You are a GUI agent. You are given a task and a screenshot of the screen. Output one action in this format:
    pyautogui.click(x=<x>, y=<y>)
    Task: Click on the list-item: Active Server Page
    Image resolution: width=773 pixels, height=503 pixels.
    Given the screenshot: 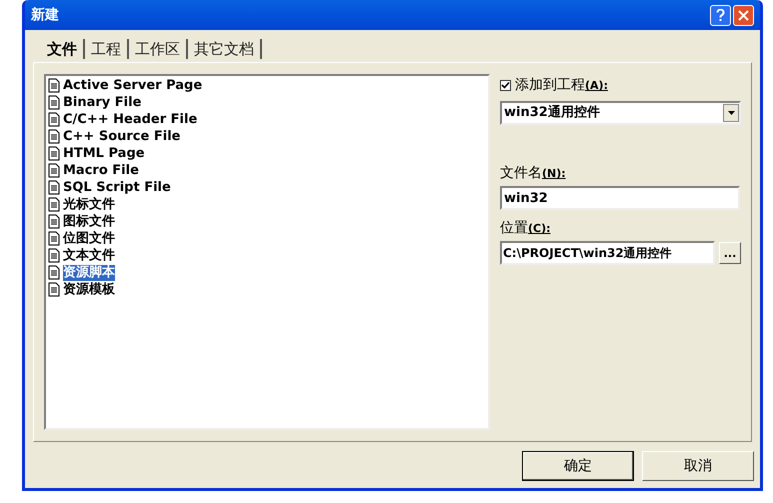 What is the action you would take?
    pyautogui.click(x=132, y=86)
    